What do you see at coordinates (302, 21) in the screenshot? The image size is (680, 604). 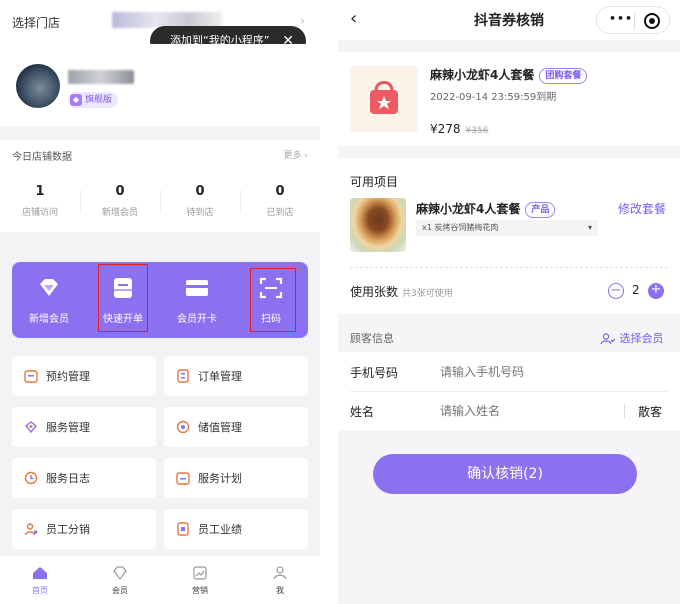 I see `chevron-right-icon: ›` at bounding box center [302, 21].